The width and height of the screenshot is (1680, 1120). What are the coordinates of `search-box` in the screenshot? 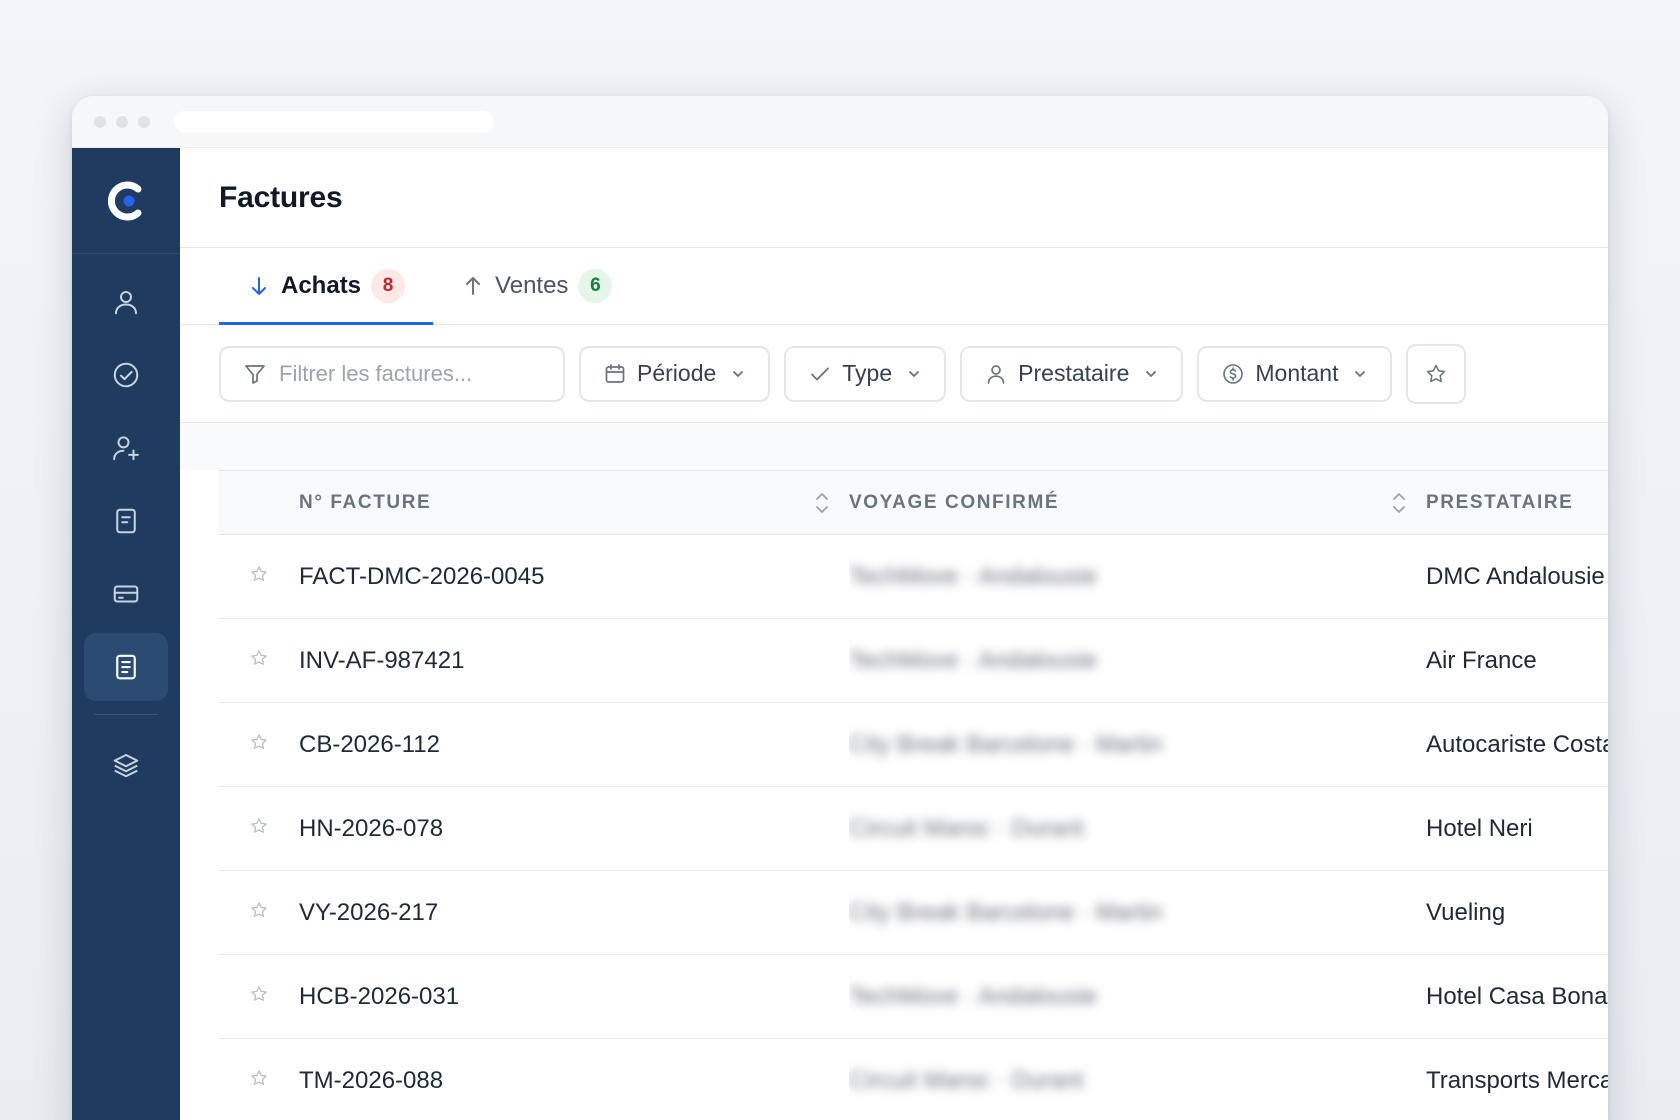 It's located at (392, 373).